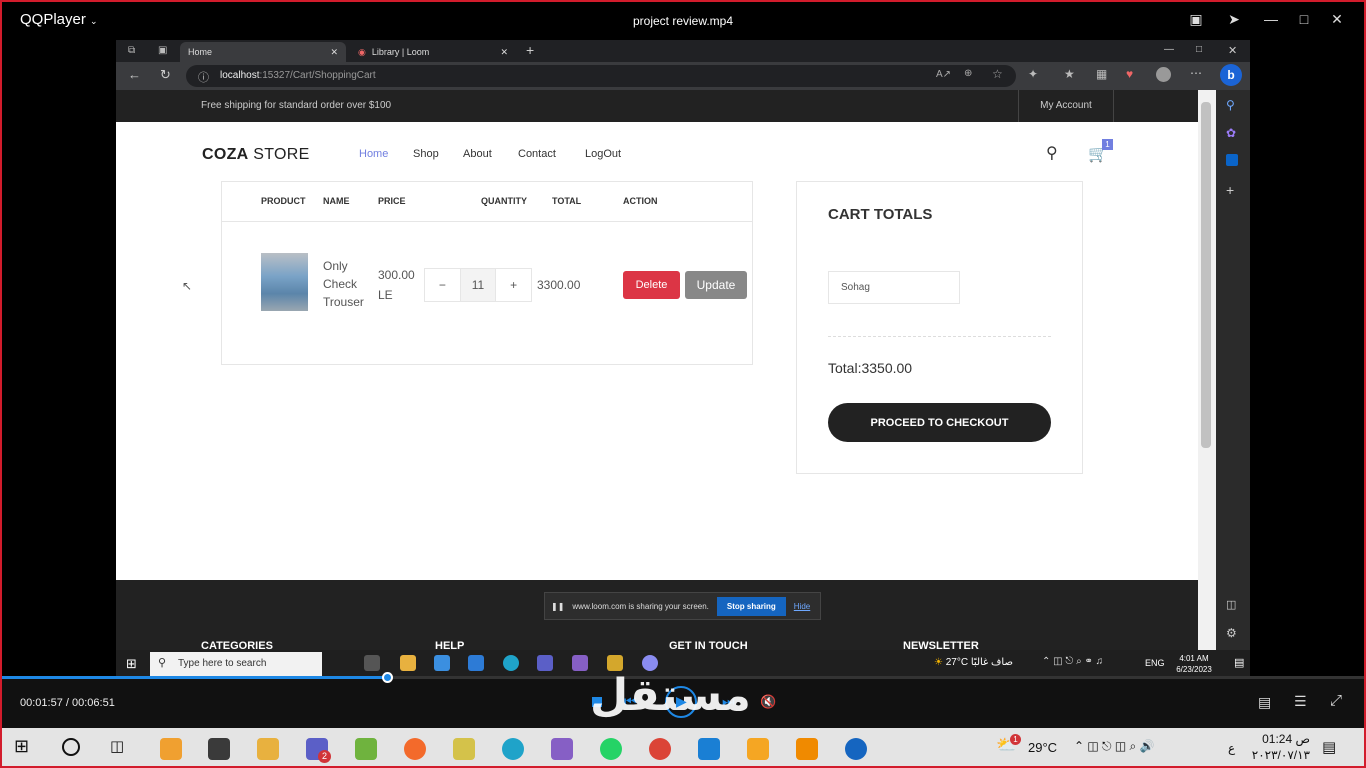  I want to click on nav-about: About, so click(477, 154).